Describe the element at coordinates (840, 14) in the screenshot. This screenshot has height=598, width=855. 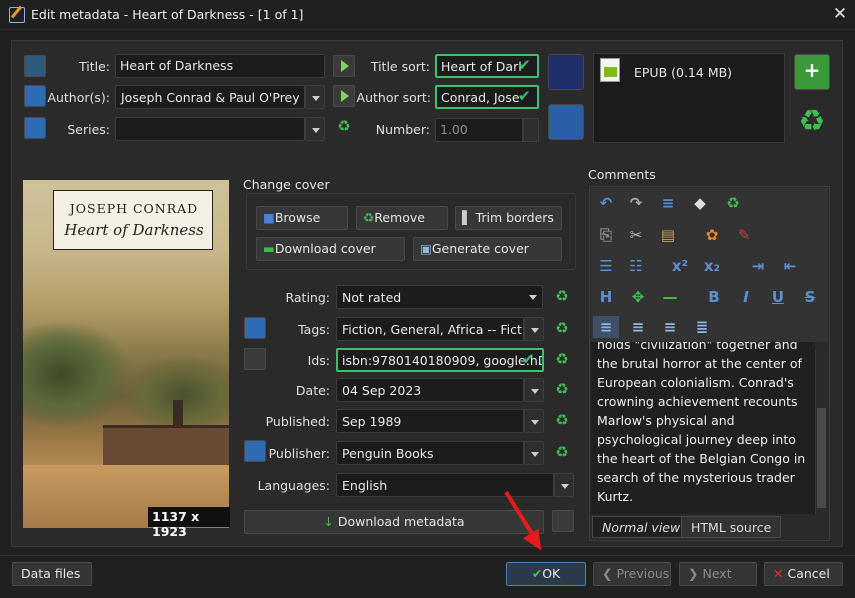
I see `close-icon: ✕` at that location.